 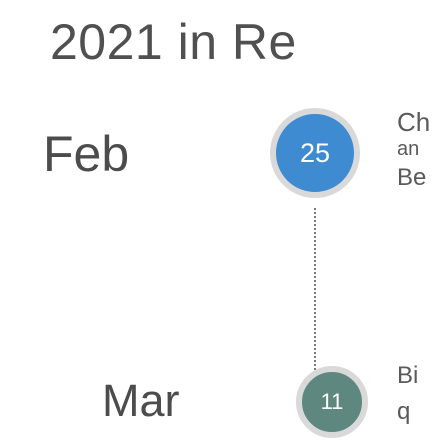 I want to click on entry-text-line: Be, so click(x=412, y=177).